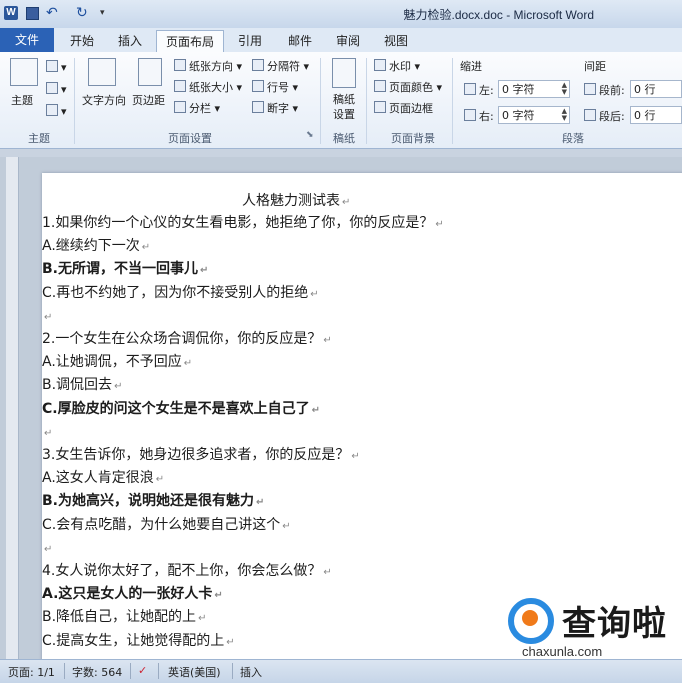 This screenshot has width=682, height=683. What do you see at coordinates (348, 41) in the screenshot?
I see `tab-review: 审阅` at bounding box center [348, 41].